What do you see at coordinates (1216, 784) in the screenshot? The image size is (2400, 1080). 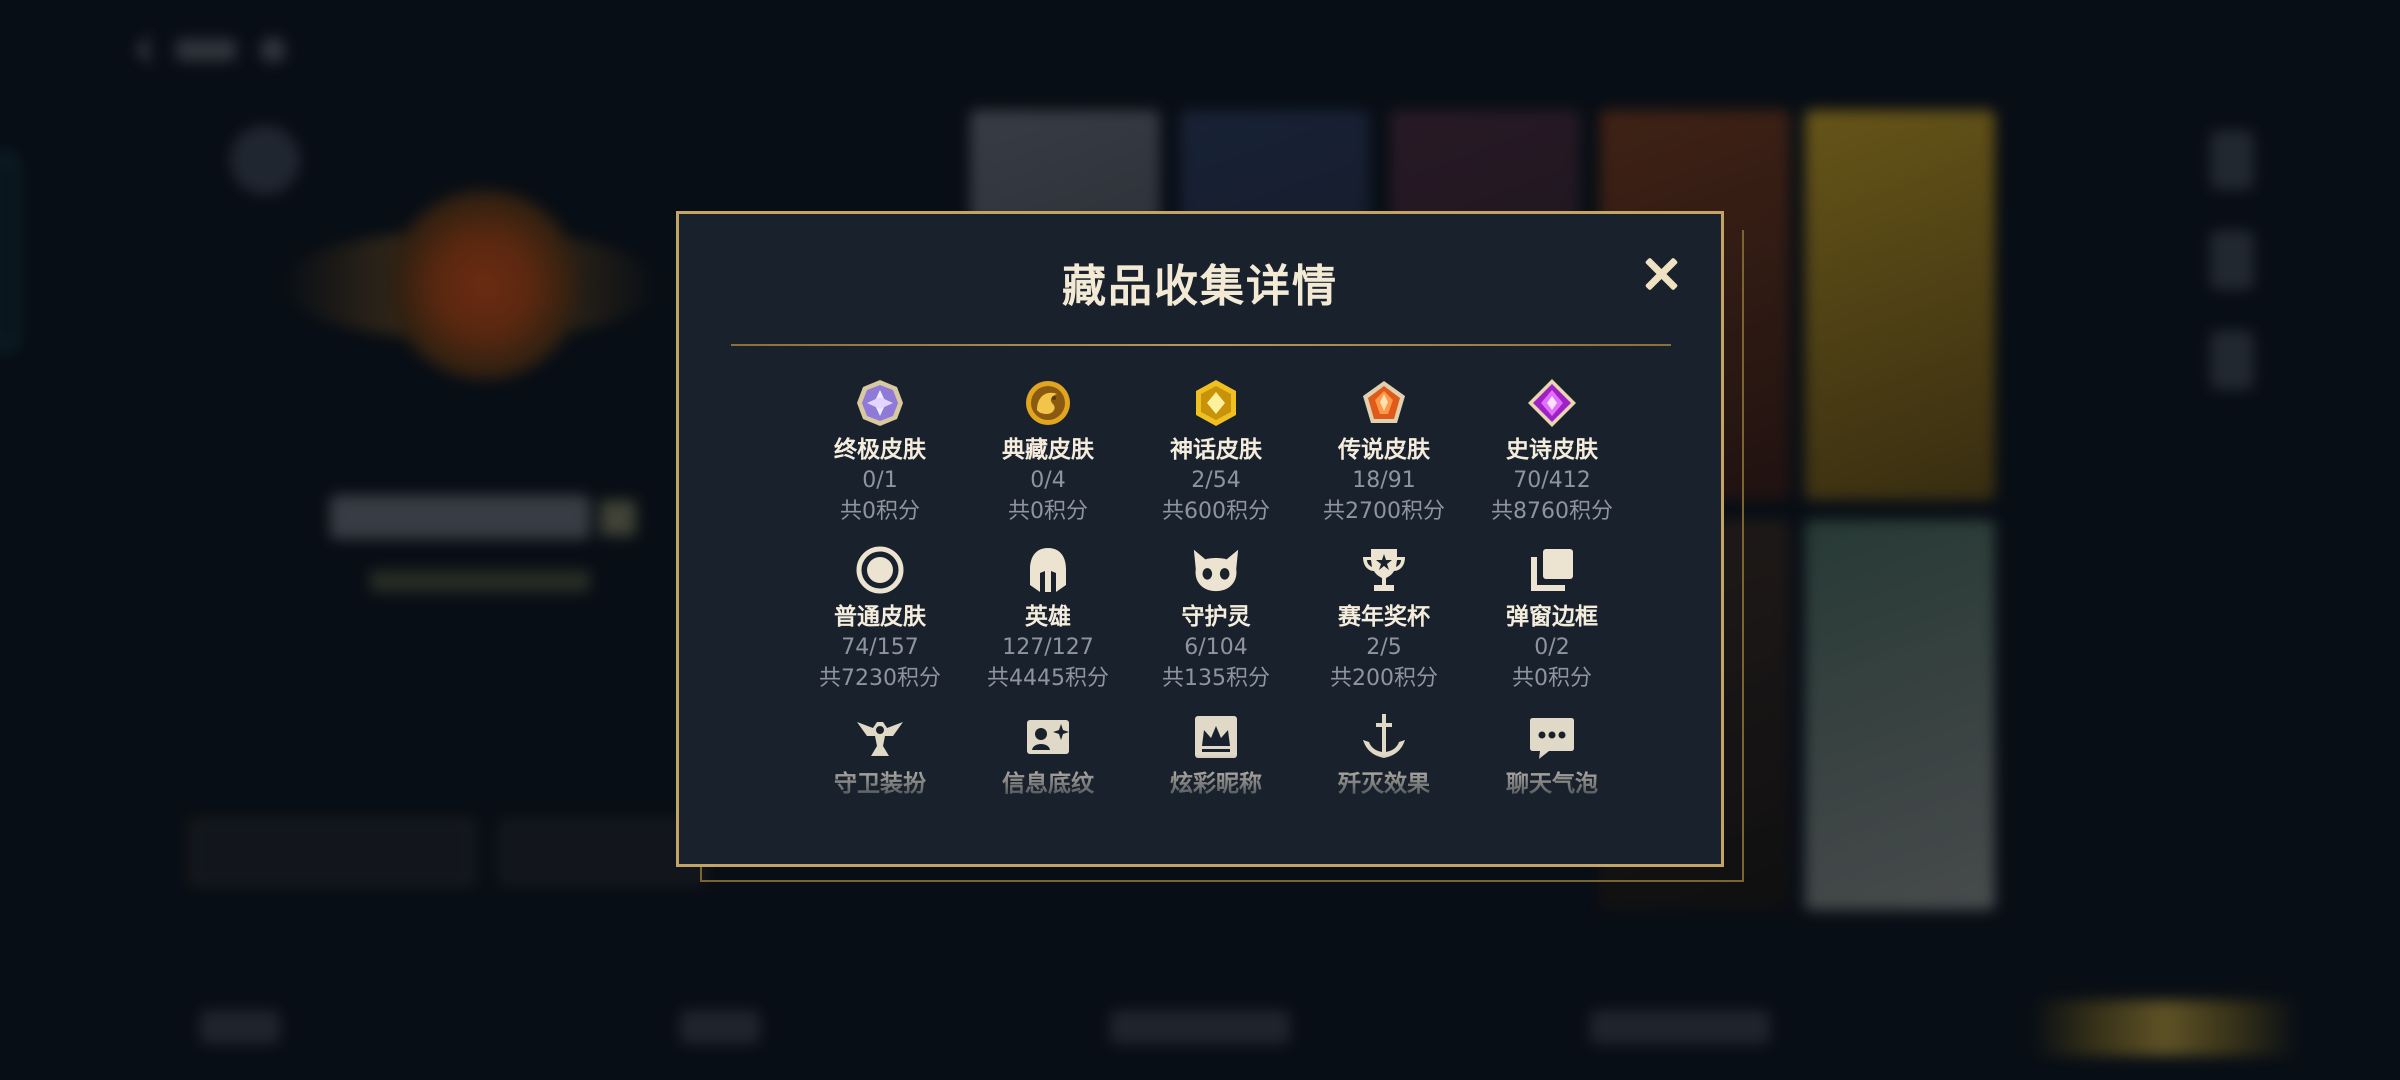 I see `item-label: 炫彩昵称` at bounding box center [1216, 784].